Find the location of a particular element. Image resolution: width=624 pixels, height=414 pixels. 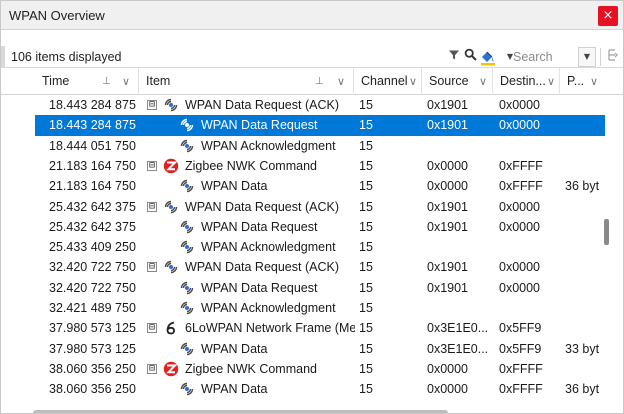

column-header-source: Source ∨ is located at coordinates (457, 81).